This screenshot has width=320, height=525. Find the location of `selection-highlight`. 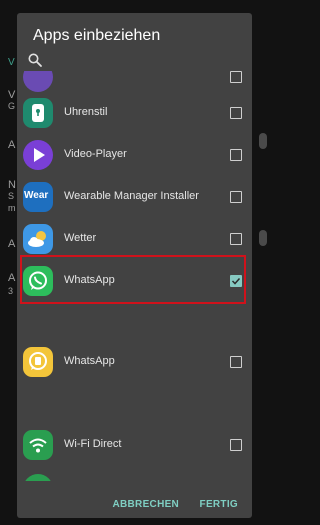

selection-highlight is located at coordinates (133, 279).